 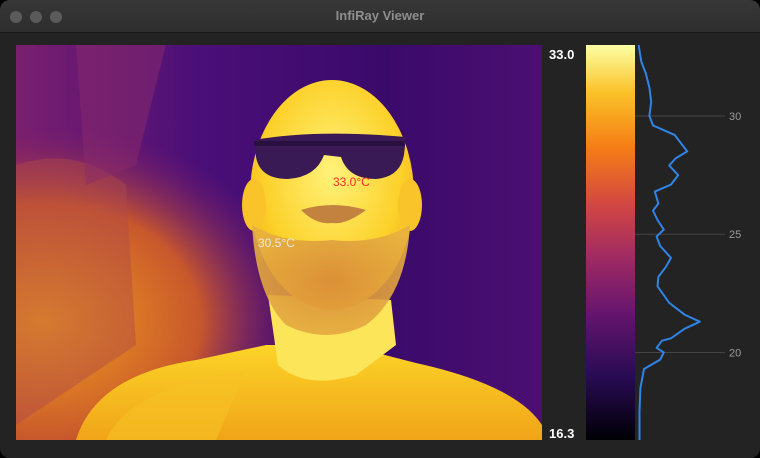 What do you see at coordinates (562, 54) in the screenshot?
I see `colorbar-max-label: 33.0` at bounding box center [562, 54].